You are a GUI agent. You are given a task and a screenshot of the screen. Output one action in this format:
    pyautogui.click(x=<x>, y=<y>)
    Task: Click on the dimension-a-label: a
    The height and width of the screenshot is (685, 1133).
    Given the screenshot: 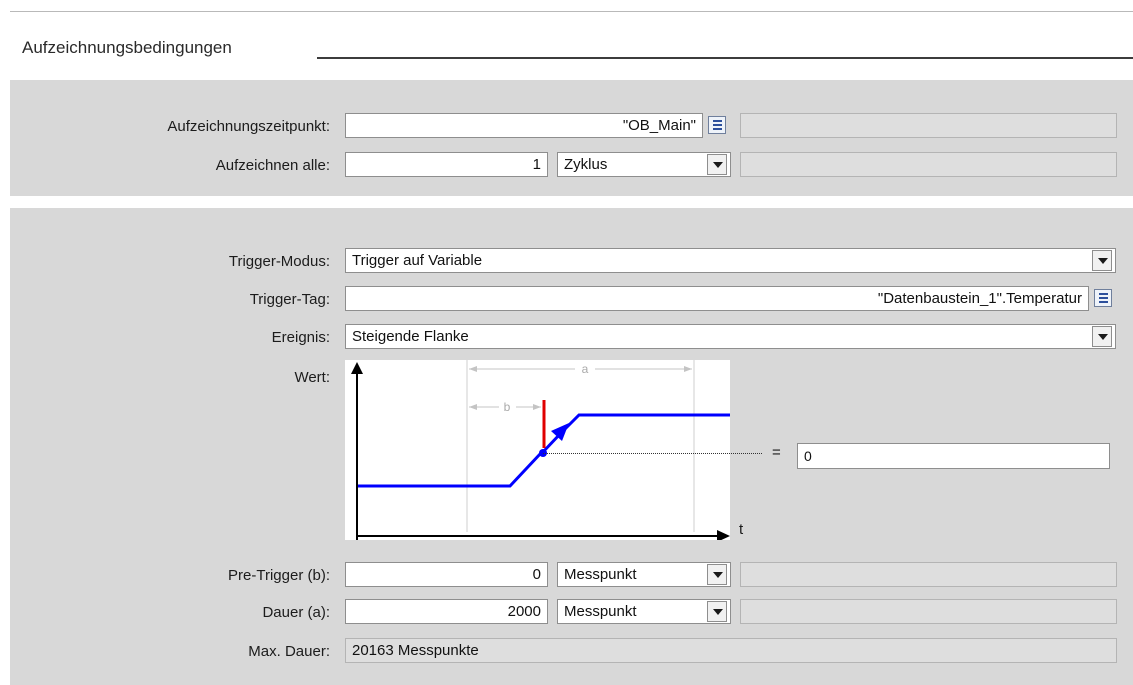 What is the action you would take?
    pyautogui.click(x=585, y=369)
    